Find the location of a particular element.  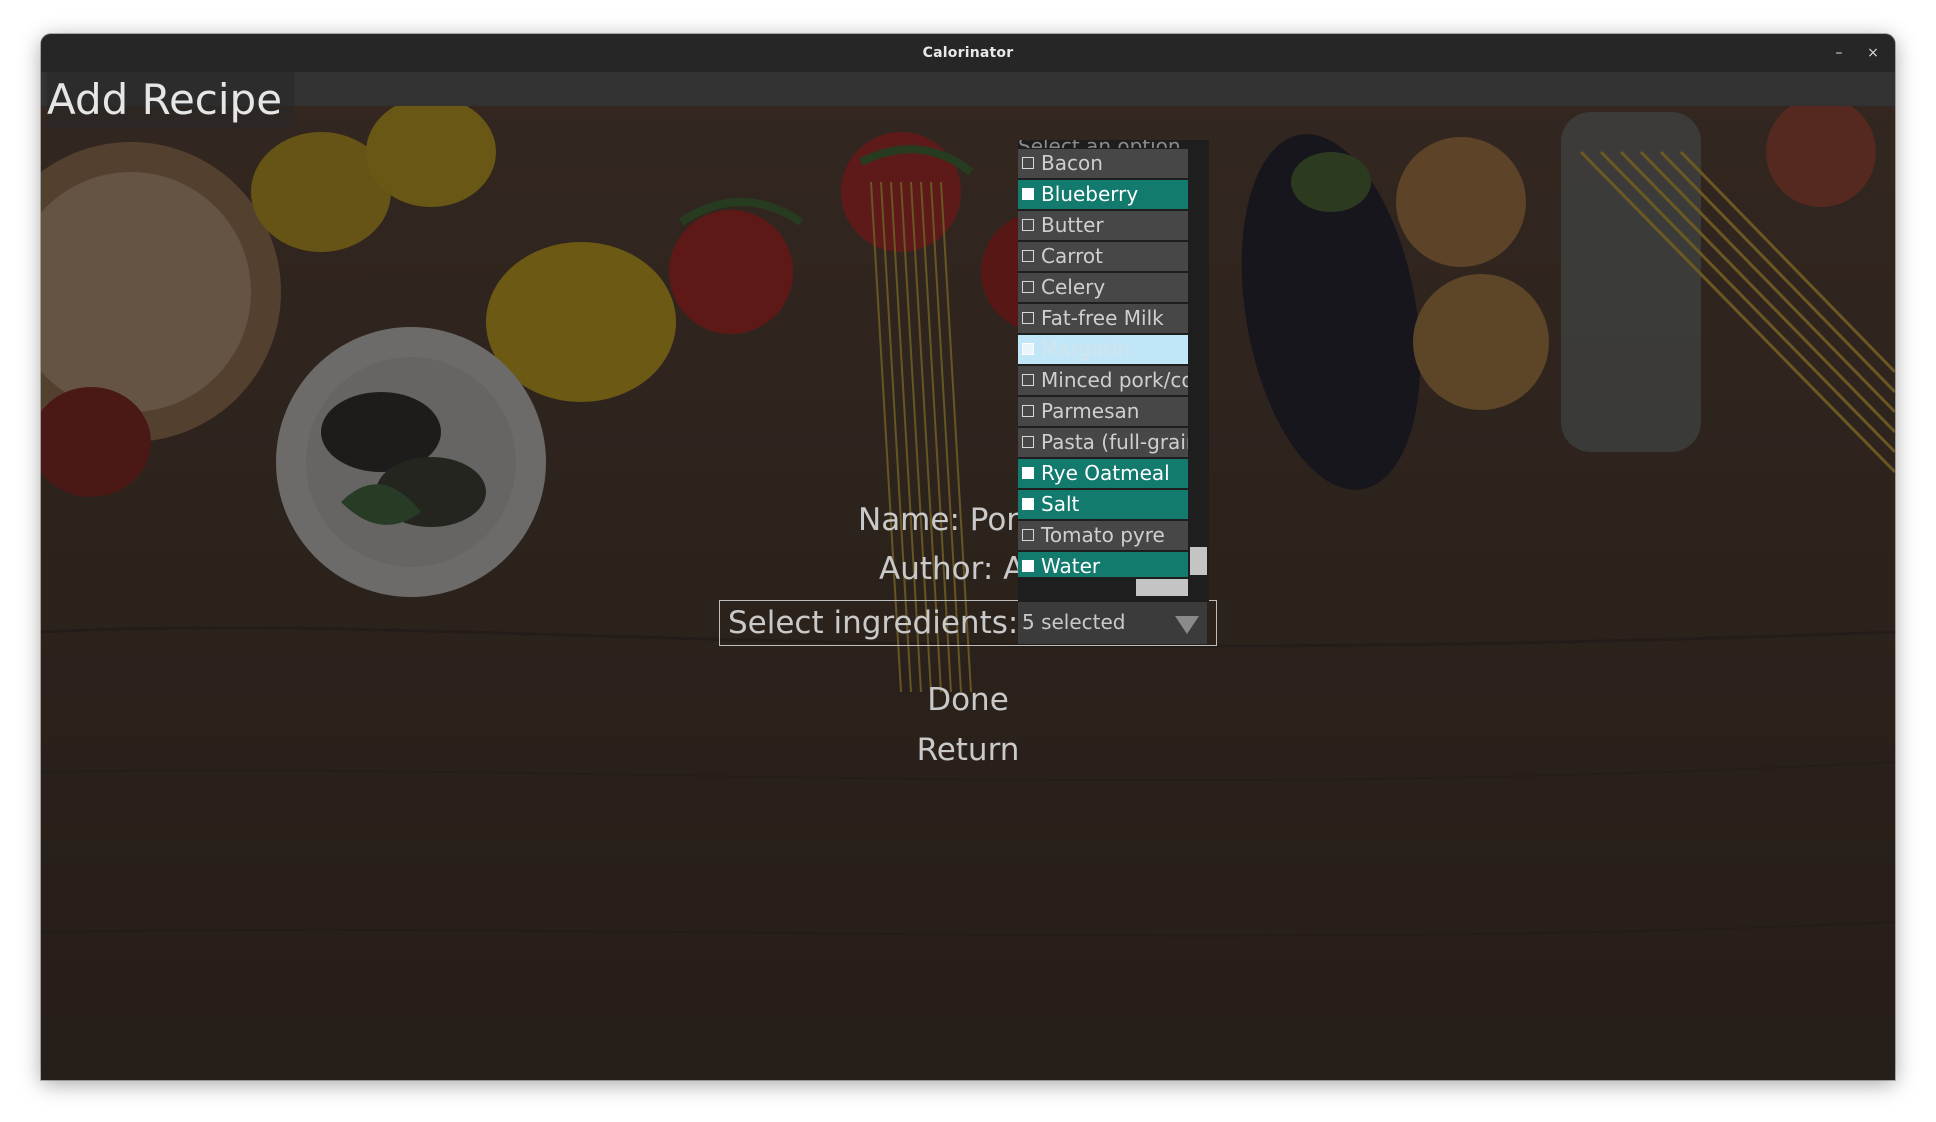

dropdown-option: Fat-free Milk is located at coordinates (1103, 318).